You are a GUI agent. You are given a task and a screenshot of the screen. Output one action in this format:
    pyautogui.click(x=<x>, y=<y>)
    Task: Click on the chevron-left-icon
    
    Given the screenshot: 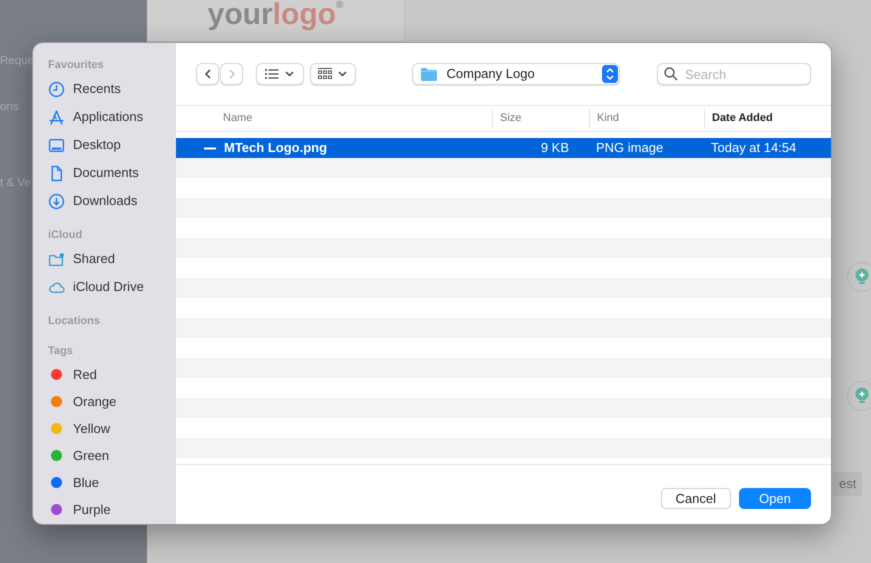 What is the action you would take?
    pyautogui.click(x=207, y=74)
    